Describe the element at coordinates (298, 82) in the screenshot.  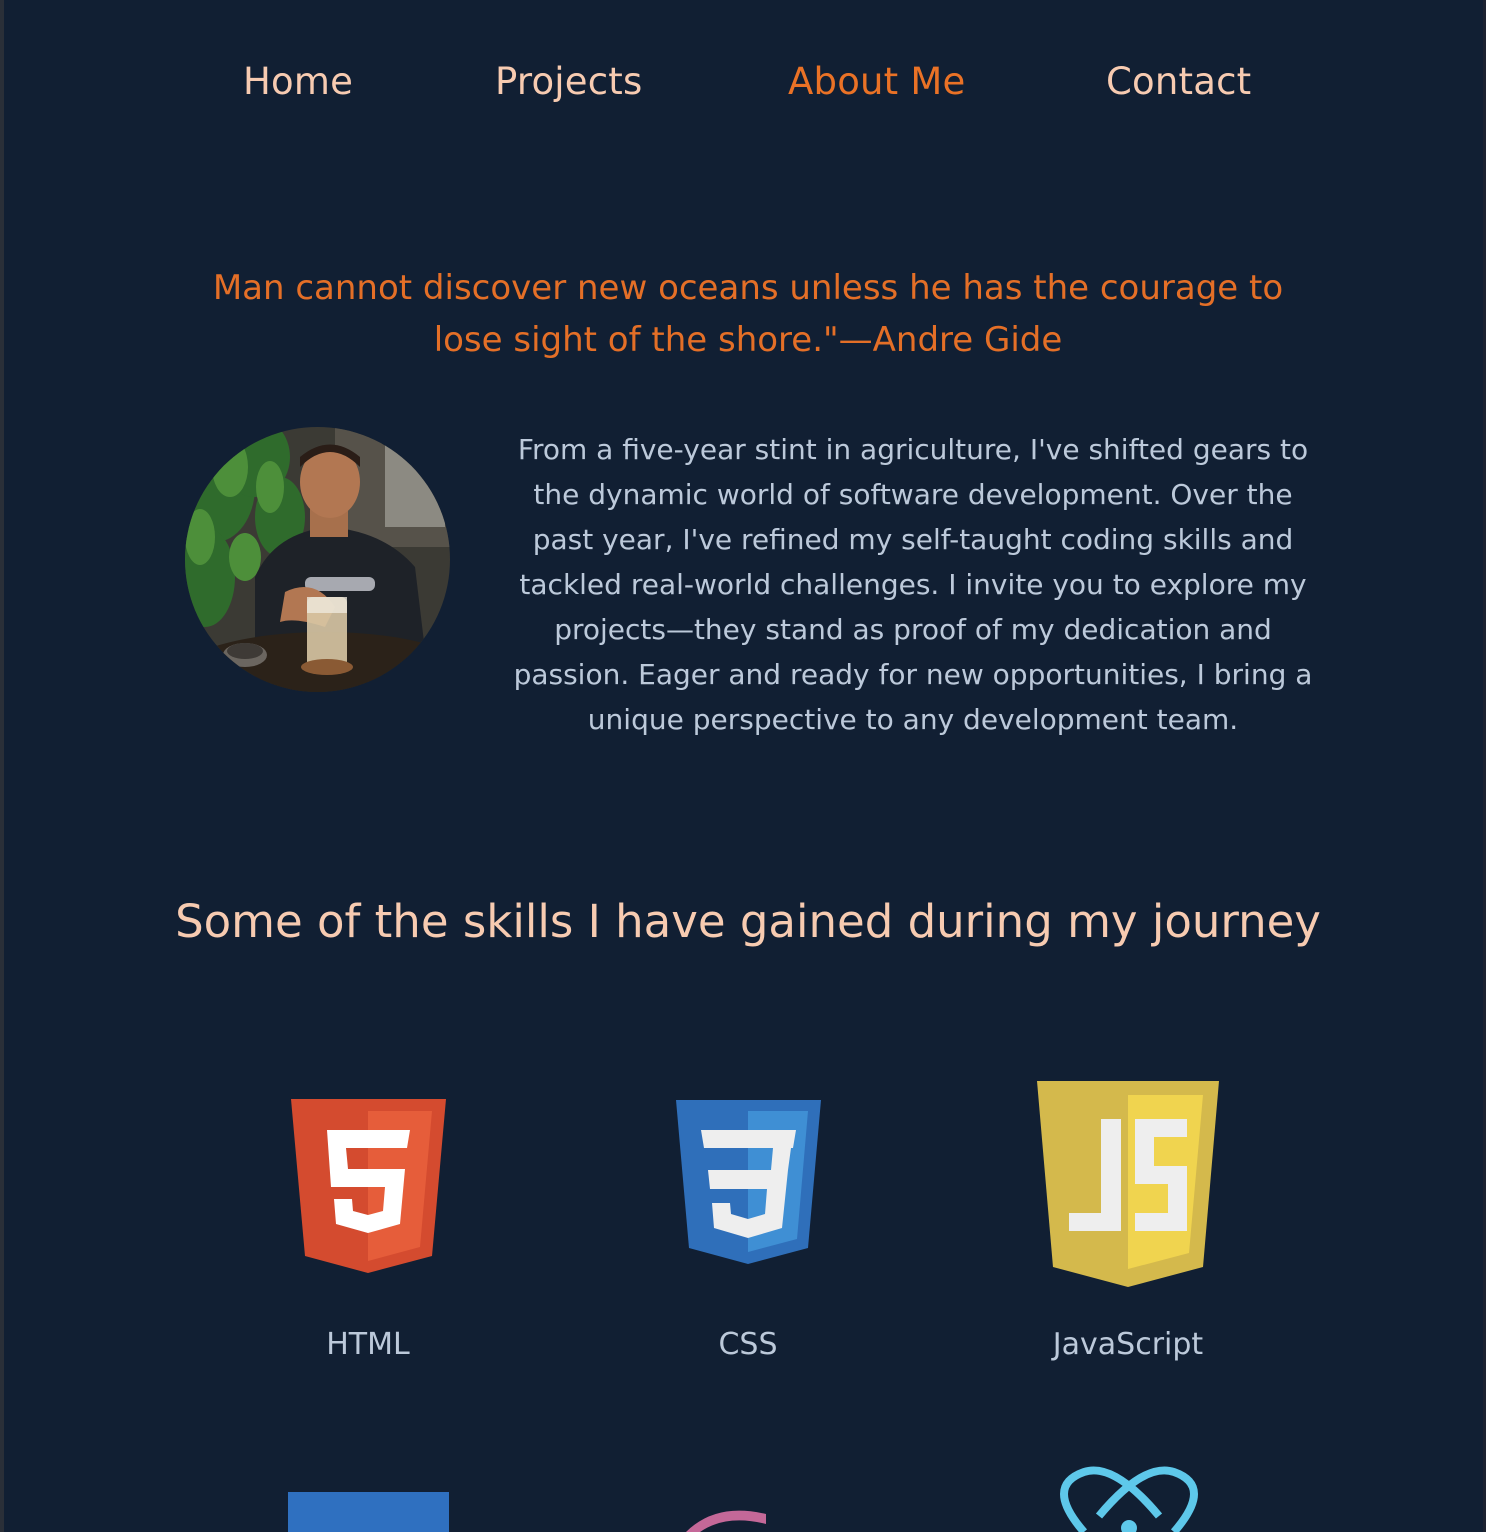
I see `nav-home-link: Home` at that location.